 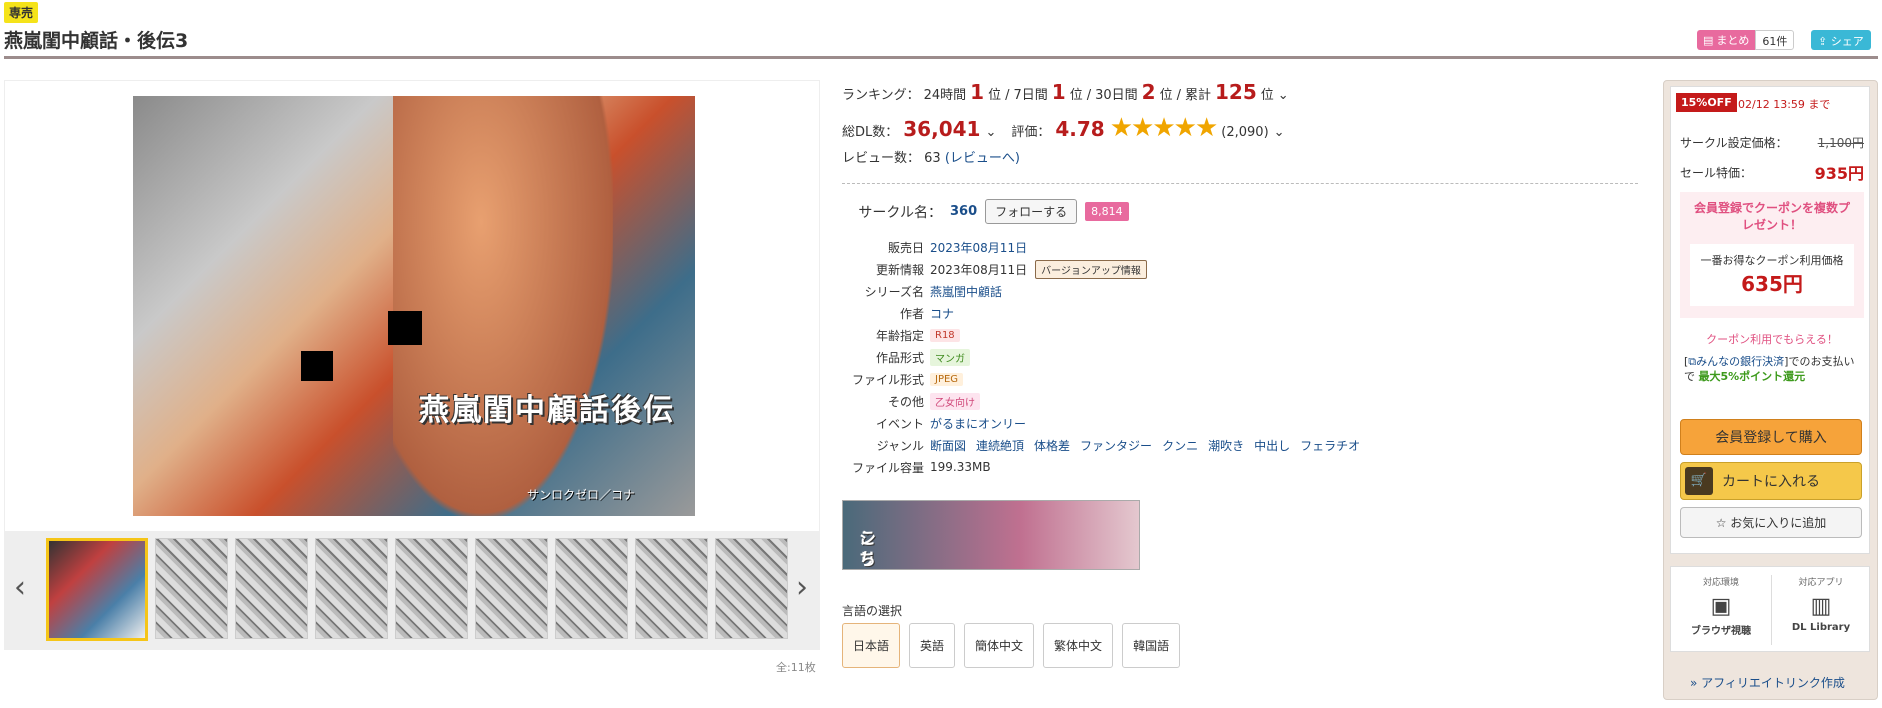 I want to click on coupon-box: 会員登録でクーポンを複数プレゼント！ 一番お得なクーポン利用価格 635円, so click(x=1772, y=255).